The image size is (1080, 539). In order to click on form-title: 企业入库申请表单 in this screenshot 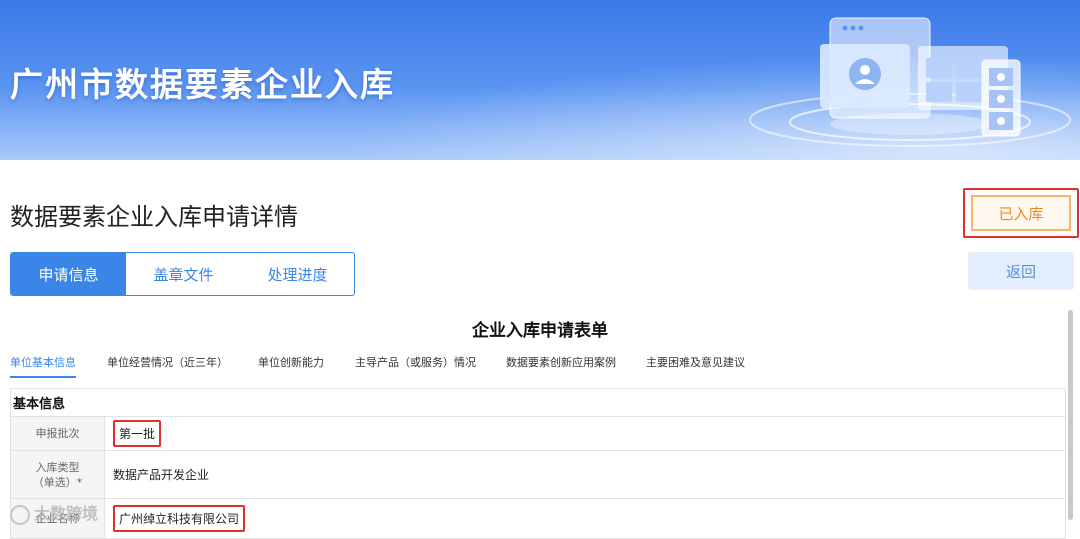, I will do `click(540, 331)`.